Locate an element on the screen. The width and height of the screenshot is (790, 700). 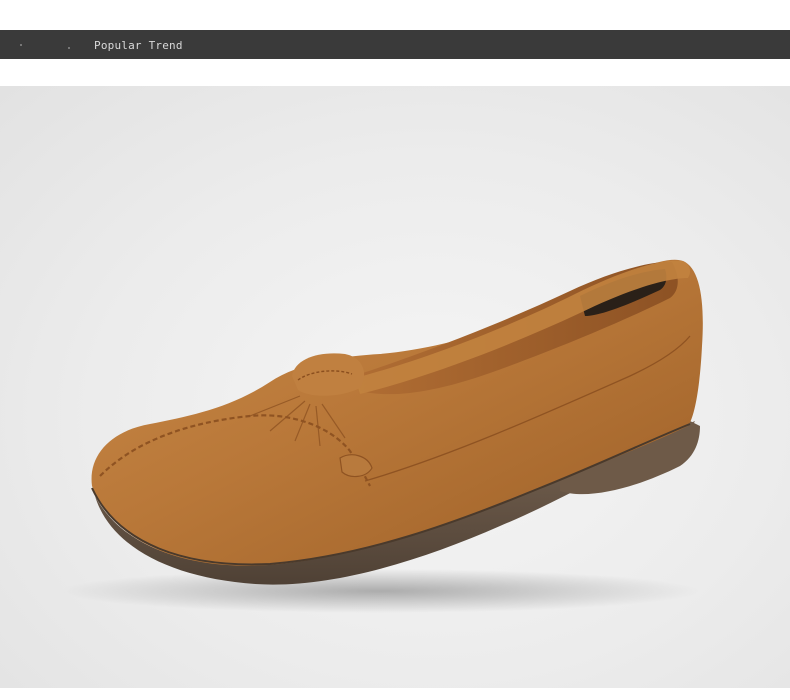
decorative-dots is located at coordinates (50, 47).